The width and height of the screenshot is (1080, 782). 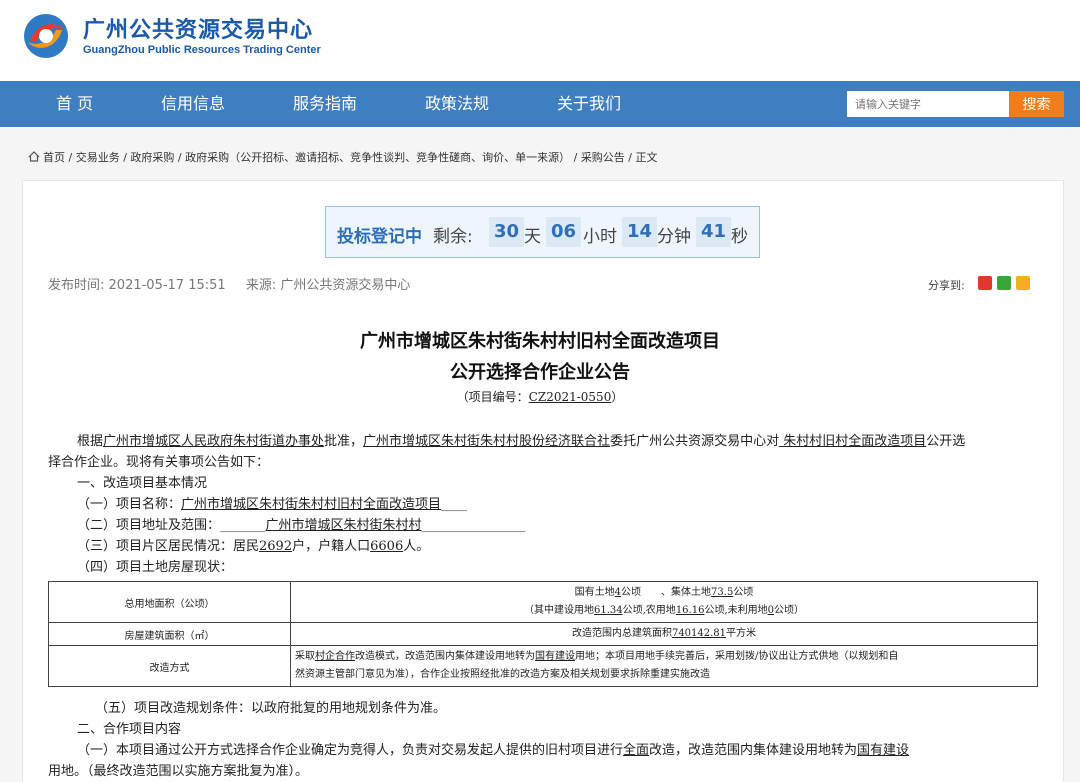 I want to click on nav-home: 首 页, so click(x=74, y=104).